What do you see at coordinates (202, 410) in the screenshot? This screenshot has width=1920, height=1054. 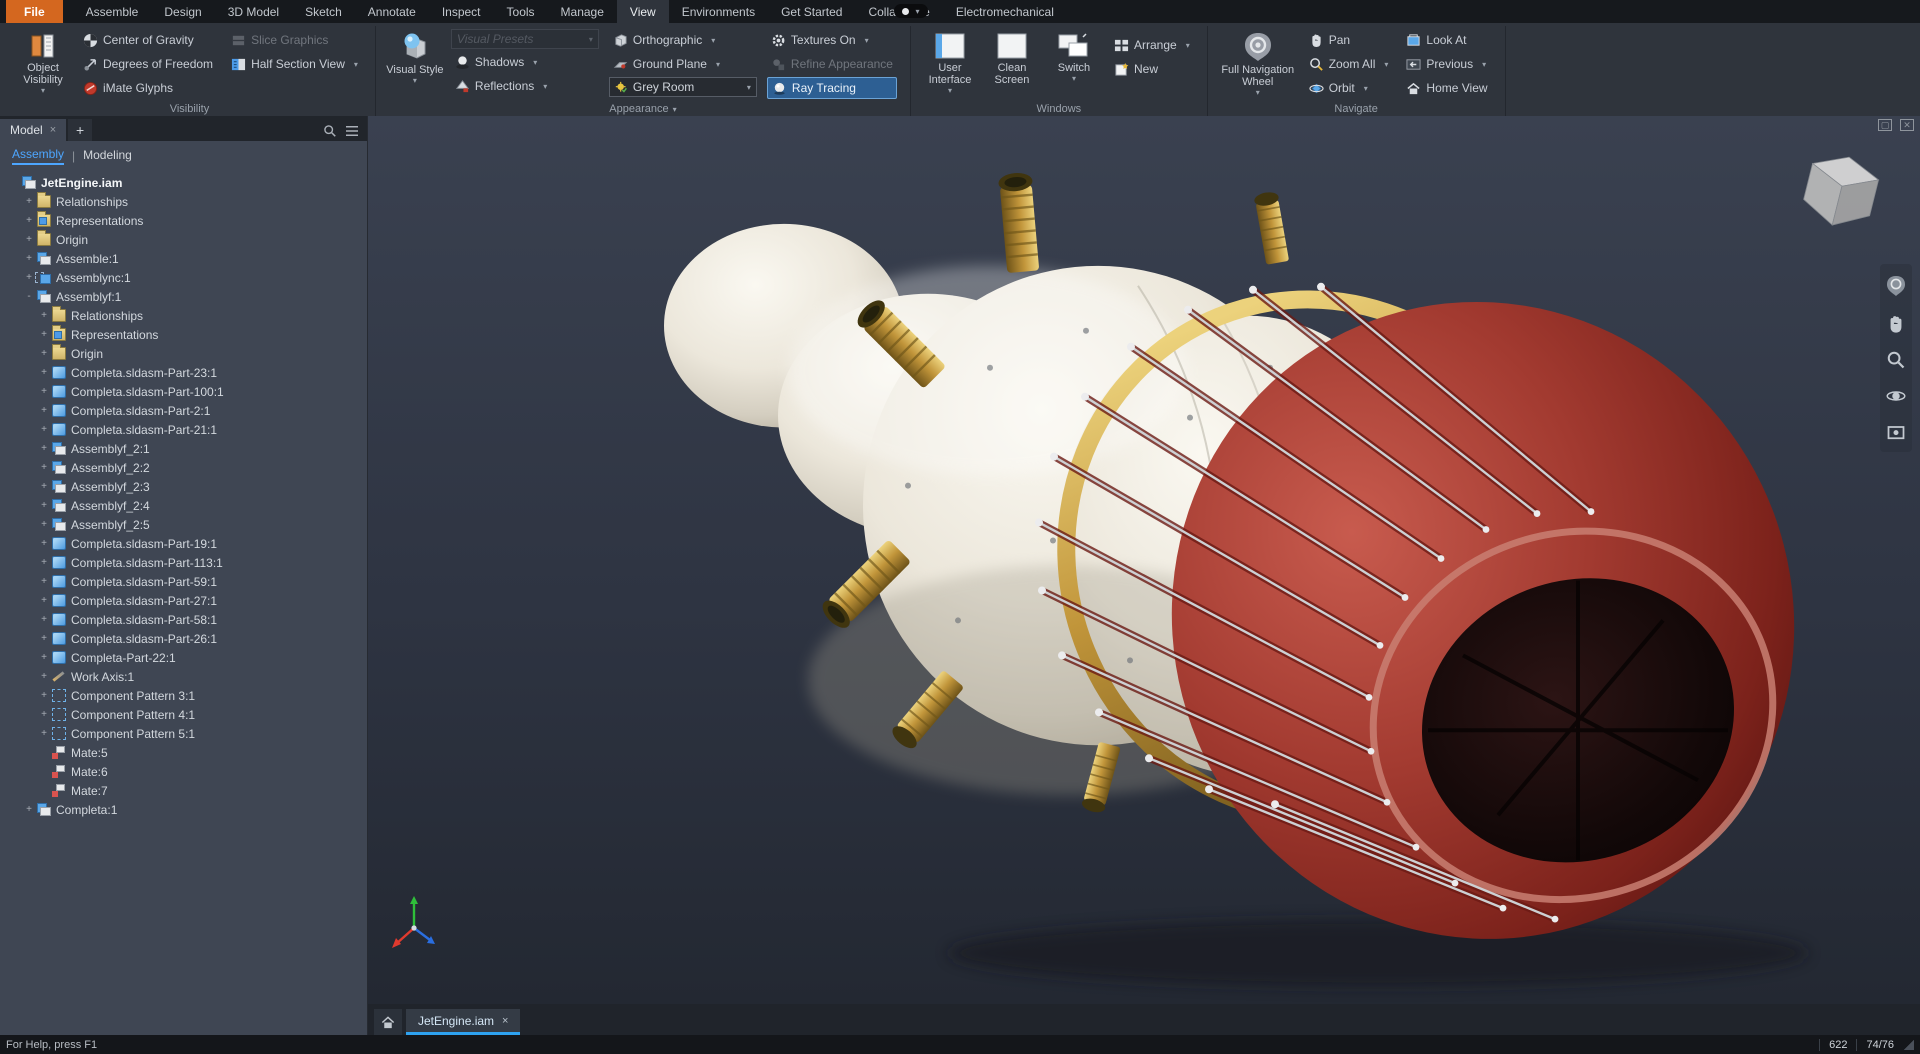 I see `tree-item: + Completa.sldasm-Part-2:1` at bounding box center [202, 410].